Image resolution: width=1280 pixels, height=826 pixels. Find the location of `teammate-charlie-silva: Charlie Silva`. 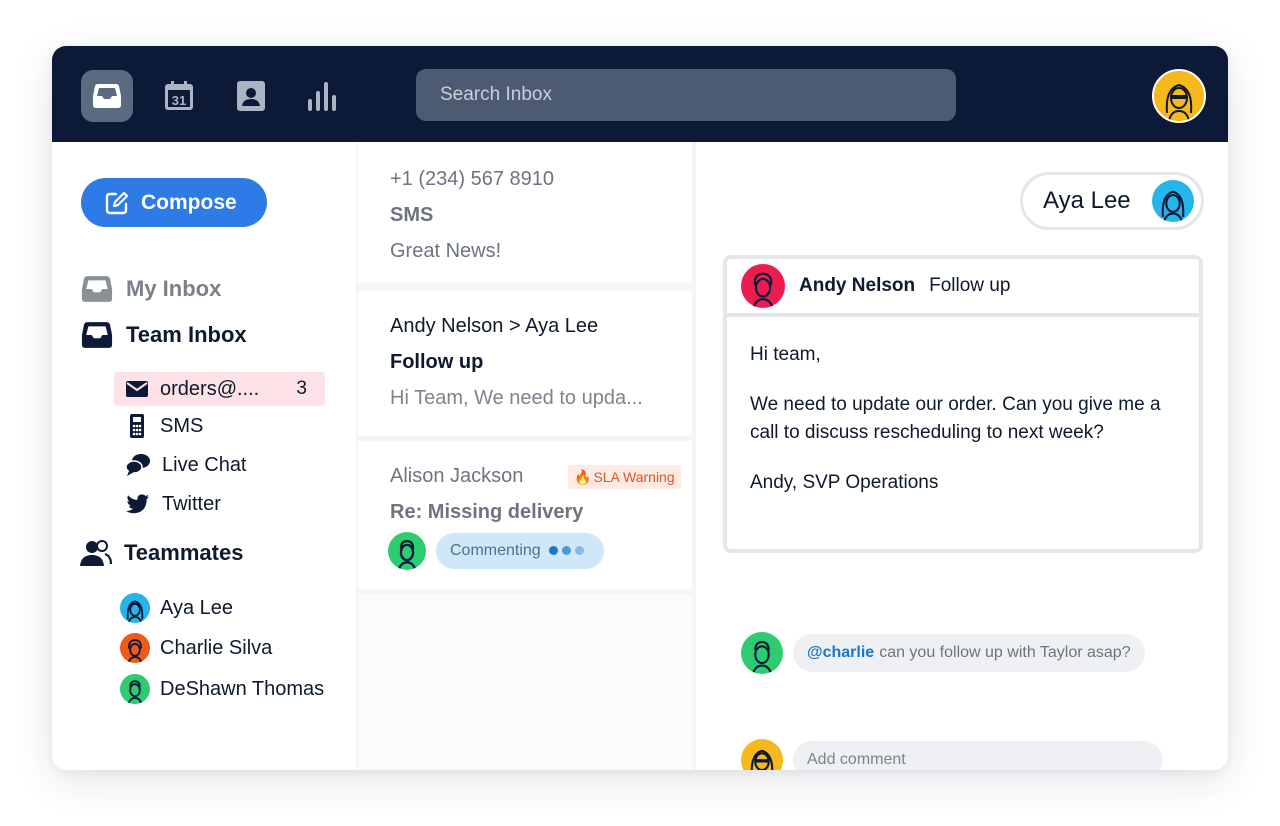

teammate-charlie-silva: Charlie Silva is located at coordinates (196, 648).